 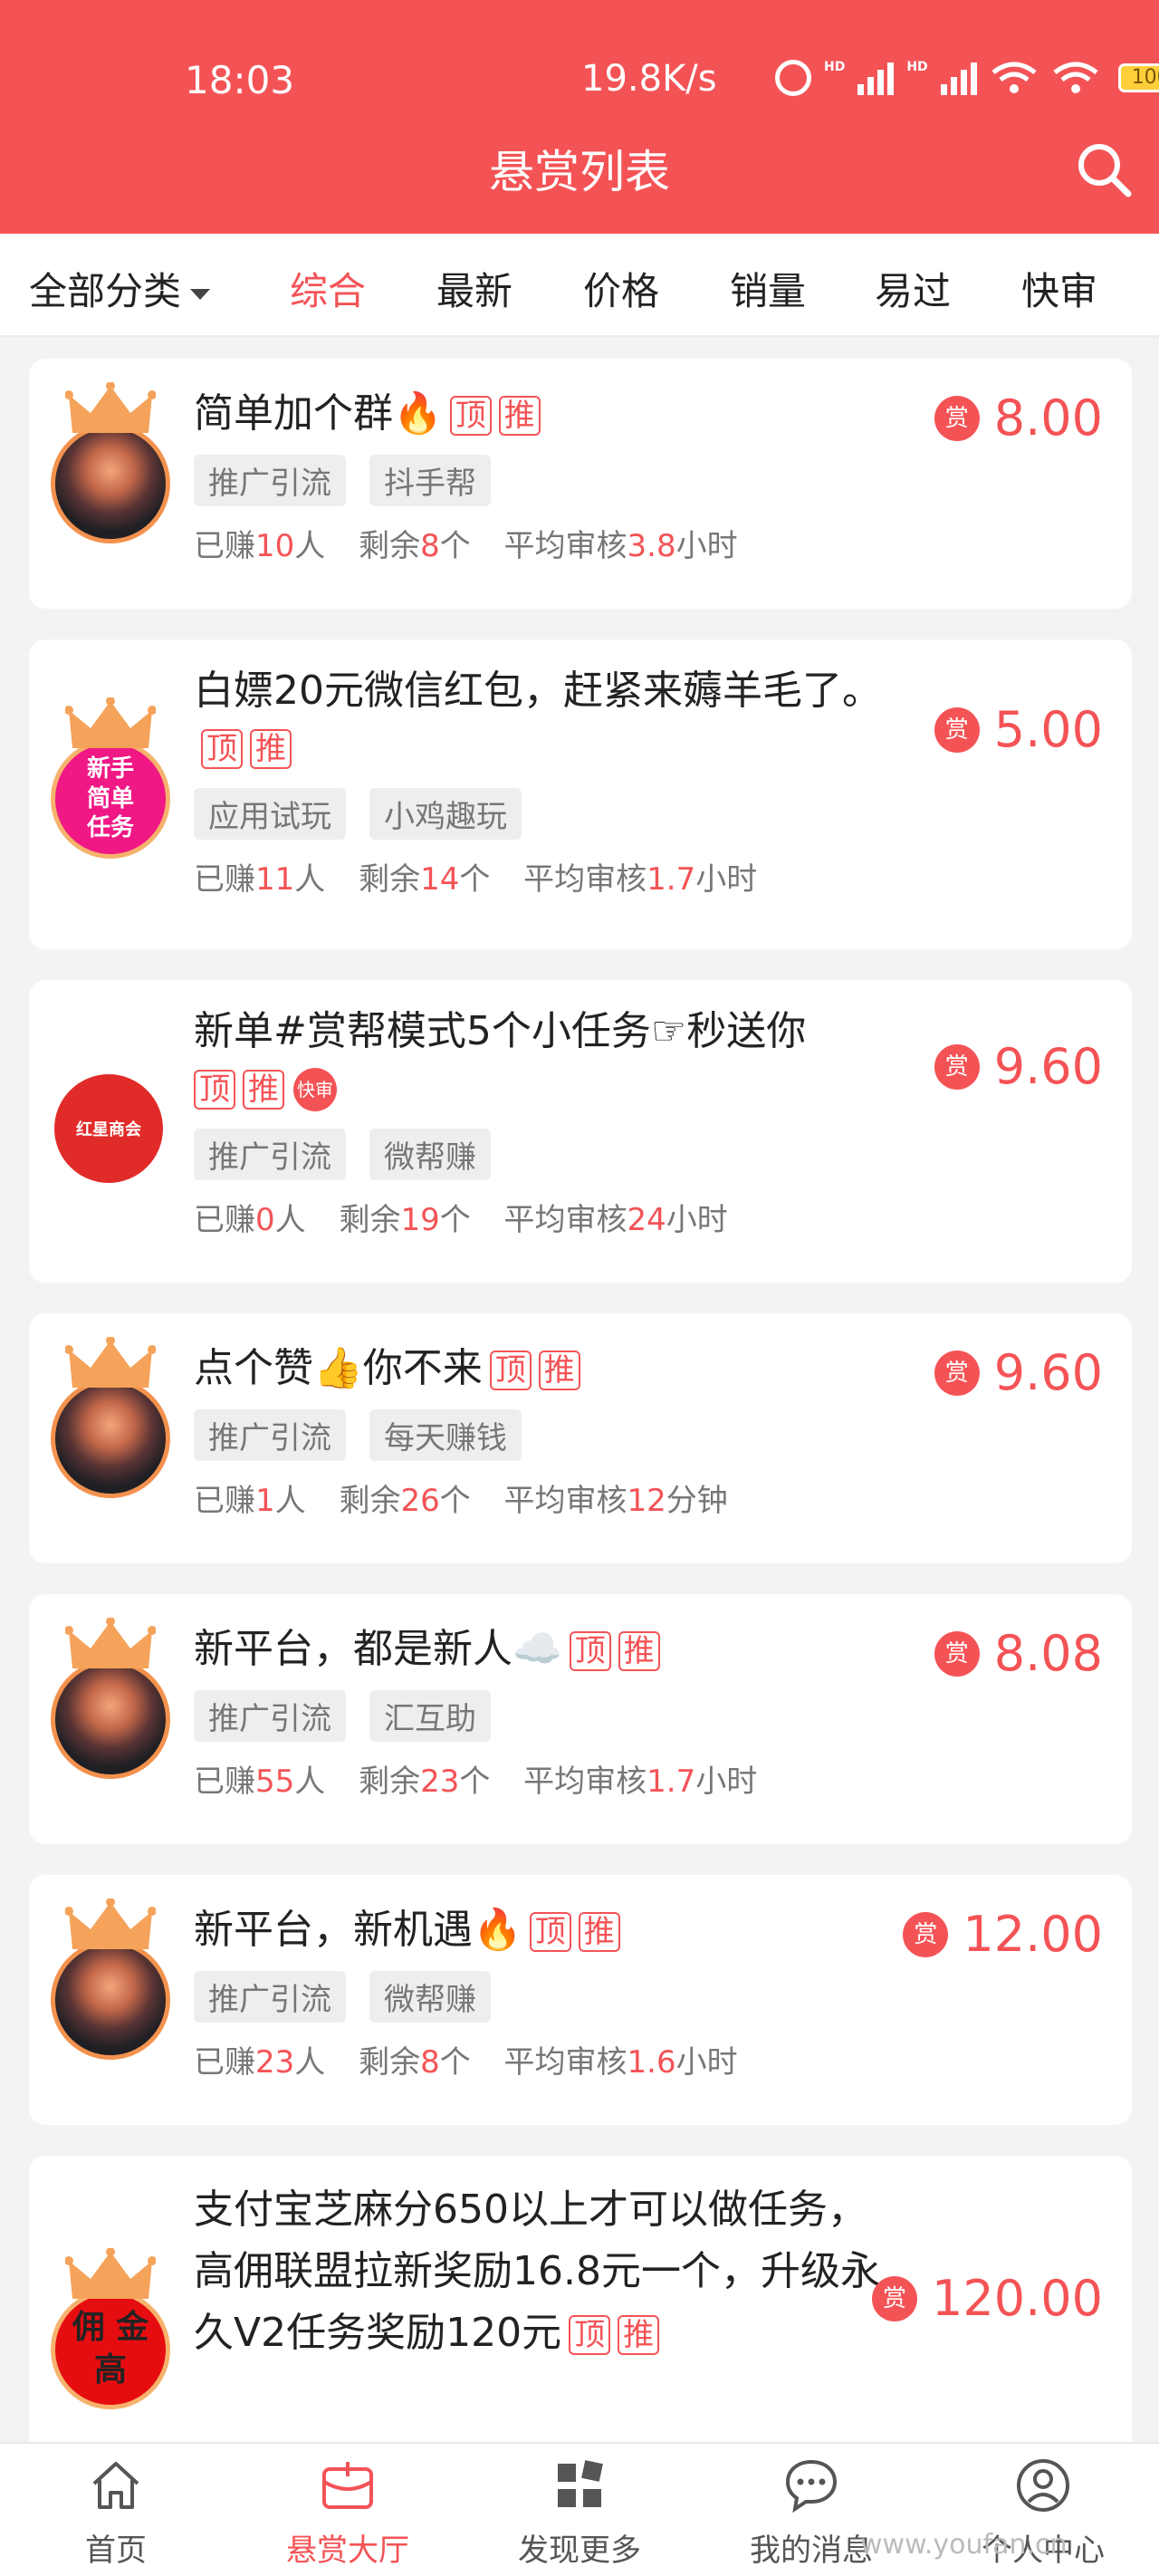 What do you see at coordinates (275, 2062) in the screenshot?
I see `earned-count: 23` at bounding box center [275, 2062].